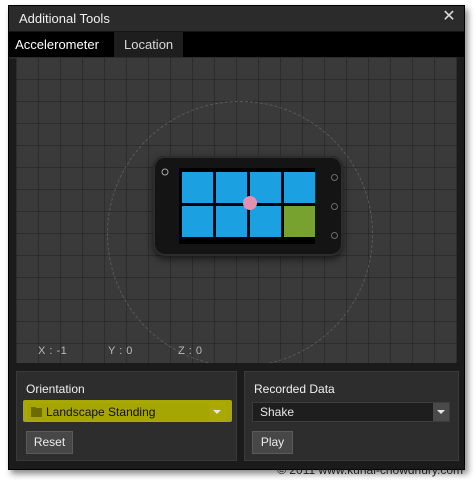  What do you see at coordinates (149, 44) in the screenshot?
I see `tab-location: Location` at bounding box center [149, 44].